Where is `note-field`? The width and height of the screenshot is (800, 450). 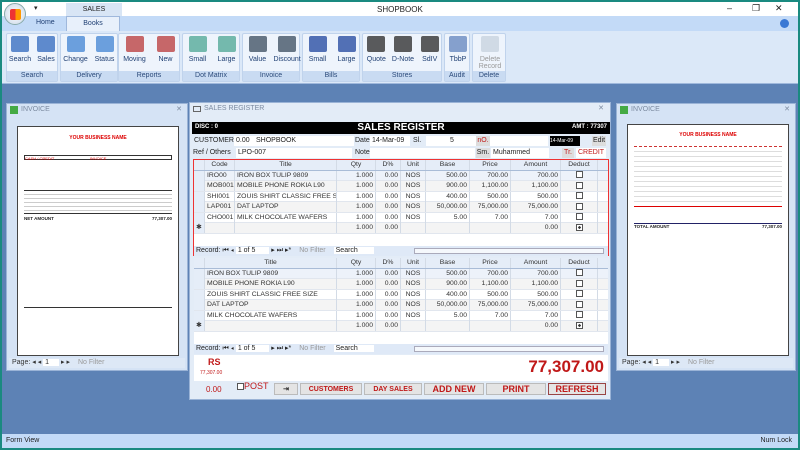 note-field is located at coordinates (422, 153).